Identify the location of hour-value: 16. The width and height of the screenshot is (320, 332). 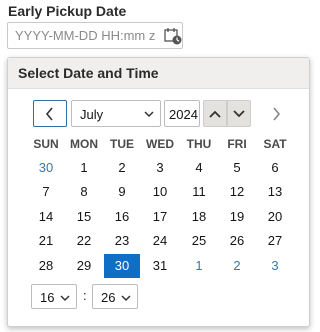
(47, 297).